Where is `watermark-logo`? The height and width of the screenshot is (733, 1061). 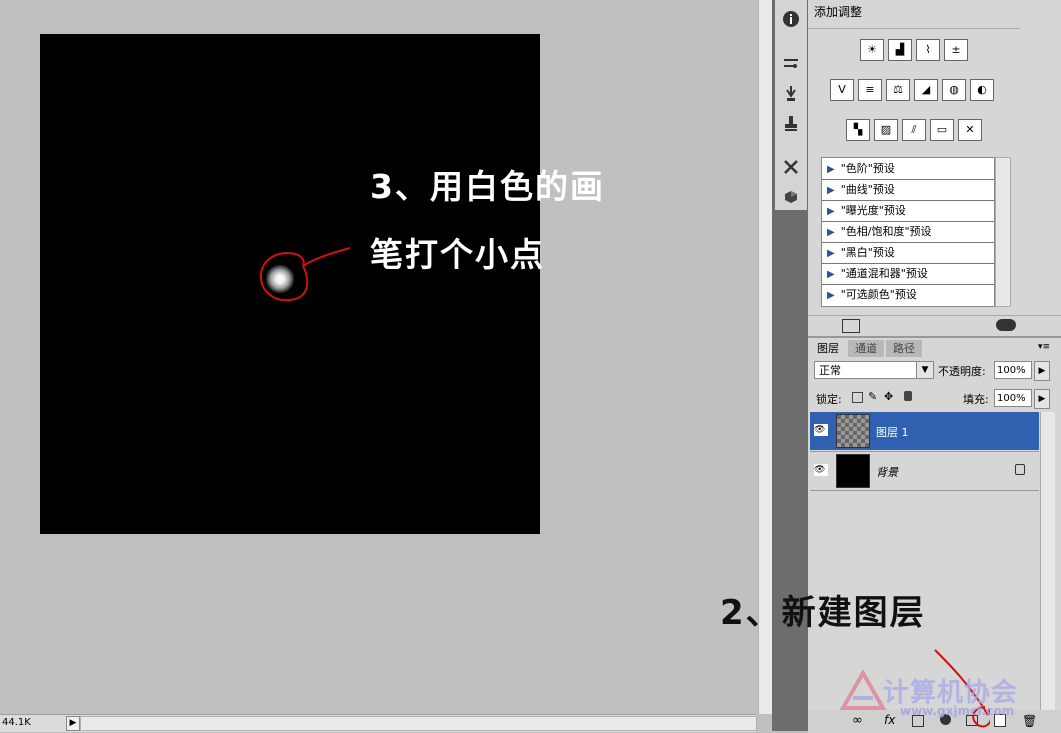 watermark-logo is located at coordinates (863, 689).